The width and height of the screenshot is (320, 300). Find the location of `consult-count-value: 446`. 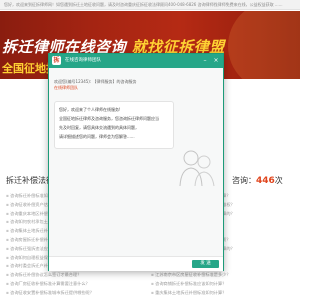

consult-count-value: 446 is located at coordinates (265, 181).